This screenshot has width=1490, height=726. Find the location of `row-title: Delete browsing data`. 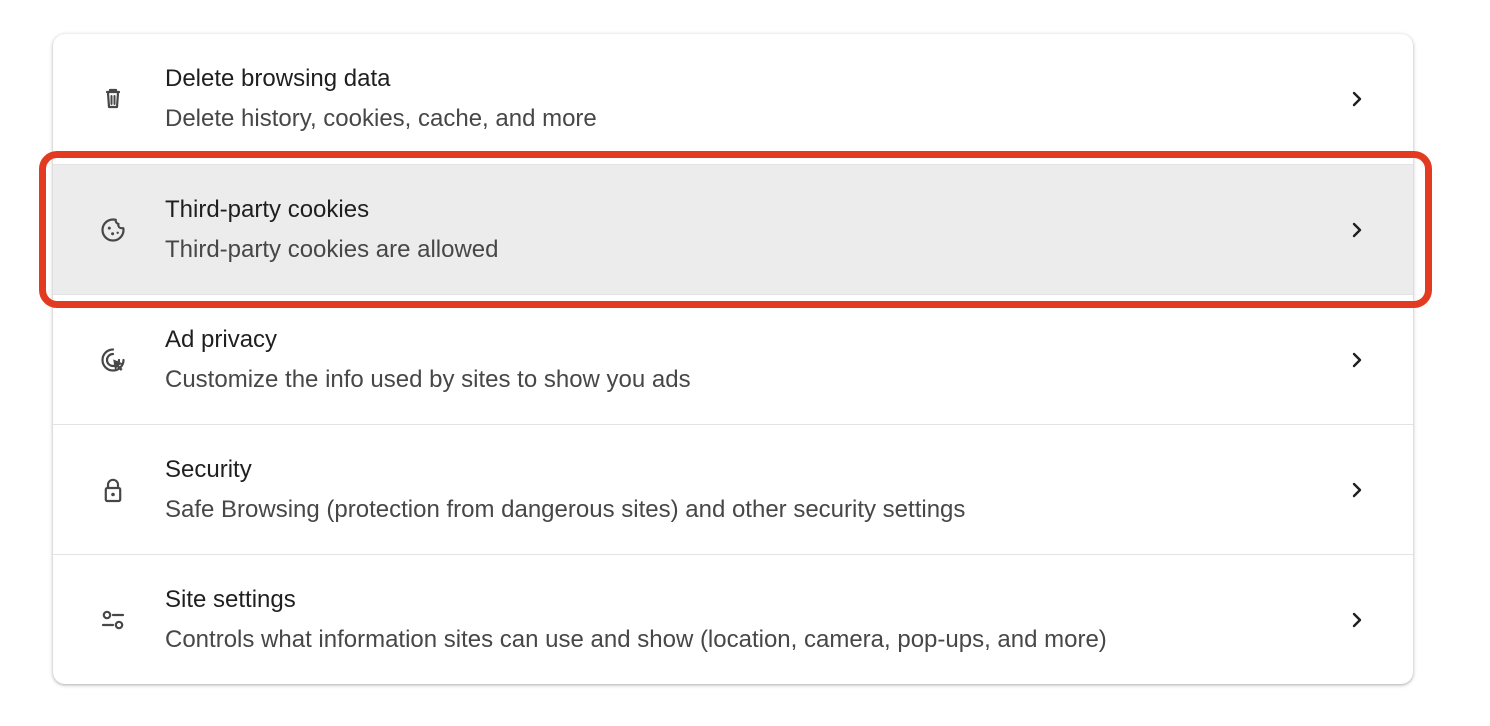

row-title: Delete browsing data is located at coordinates (278, 78).